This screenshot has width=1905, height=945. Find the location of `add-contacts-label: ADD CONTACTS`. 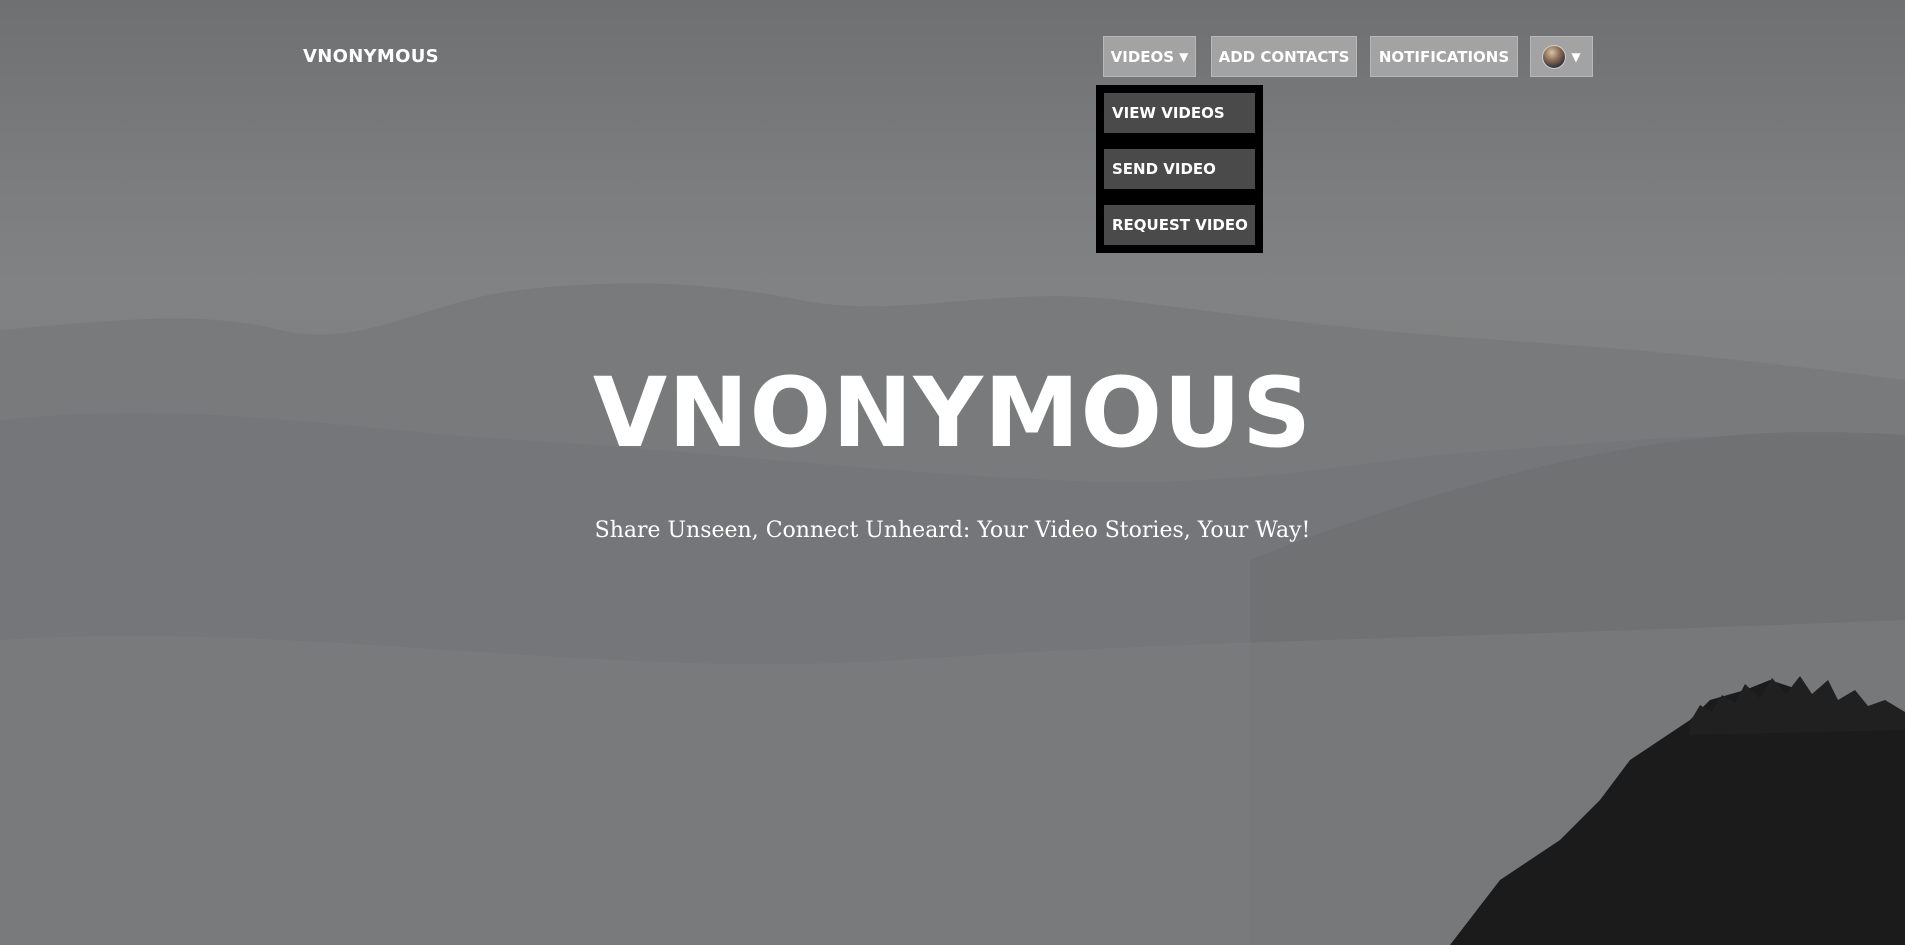

add-contacts-label: ADD CONTACTS is located at coordinates (1284, 56).